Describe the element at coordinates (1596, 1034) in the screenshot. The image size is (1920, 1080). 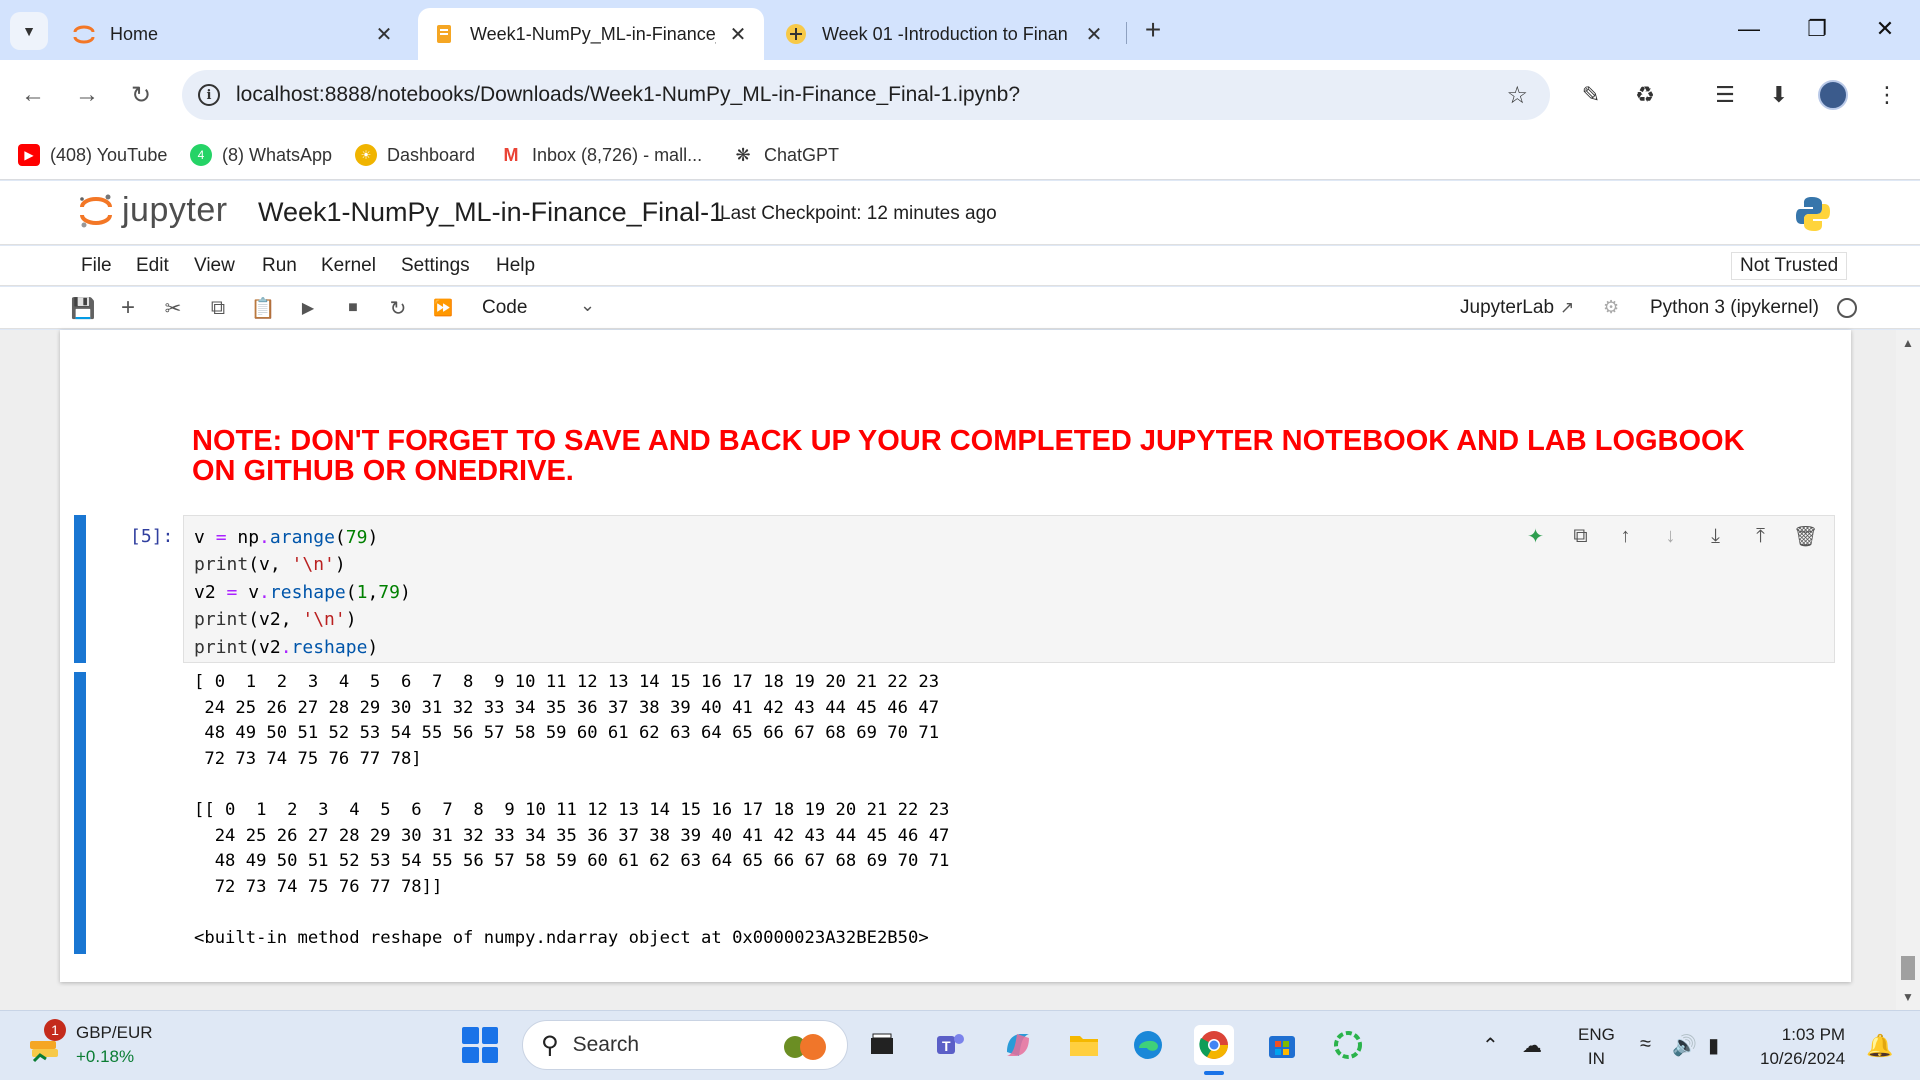
I see `lang-top: ENG` at that location.